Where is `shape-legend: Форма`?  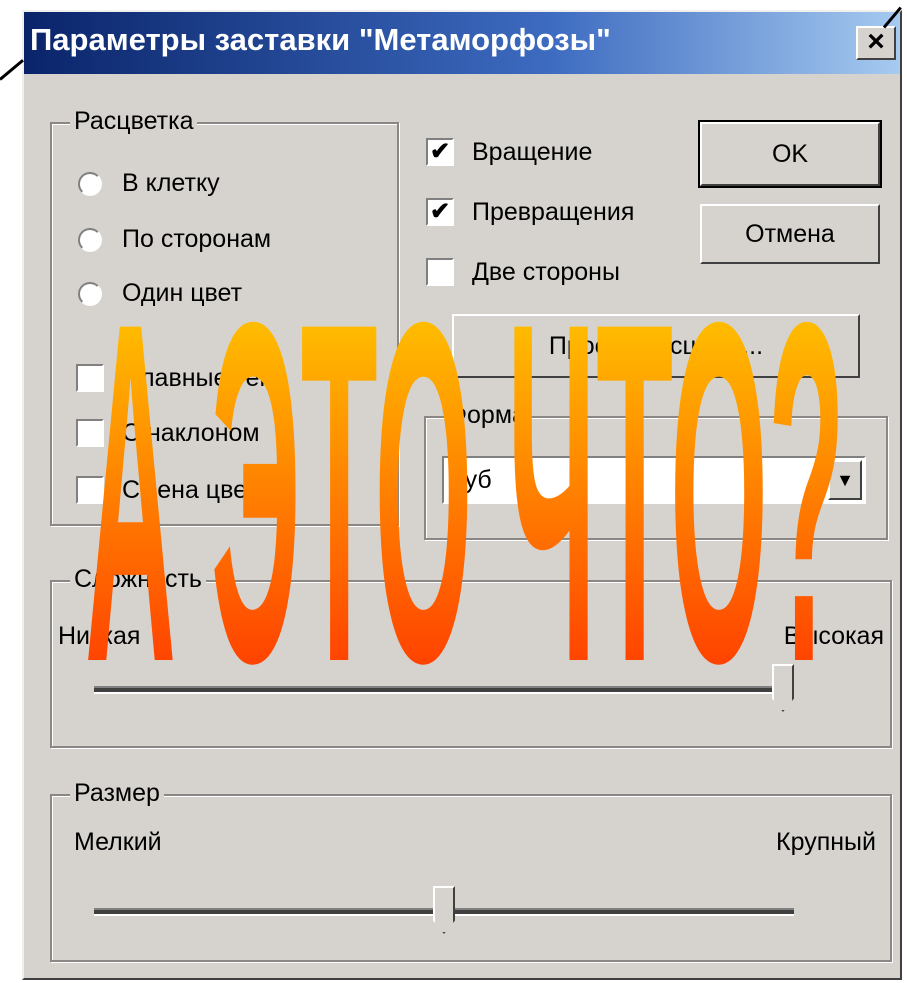
shape-legend: Форма is located at coordinates (487, 415).